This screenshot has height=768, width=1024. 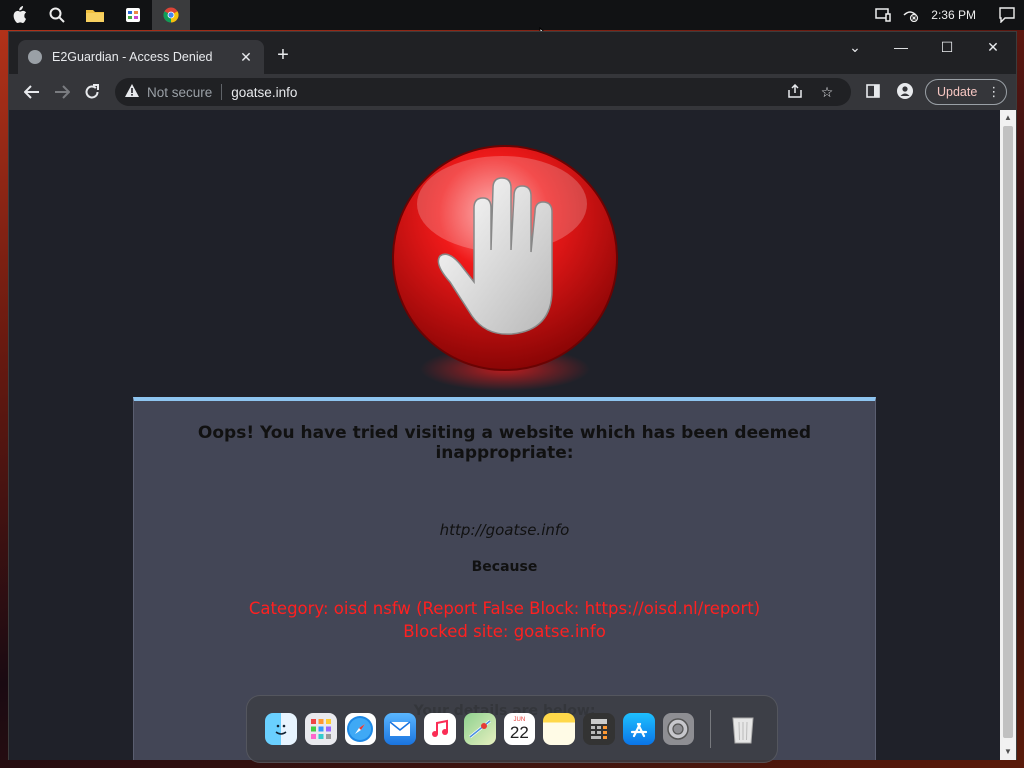 What do you see at coordinates (281, 729) in the screenshot?
I see `finder-icon` at bounding box center [281, 729].